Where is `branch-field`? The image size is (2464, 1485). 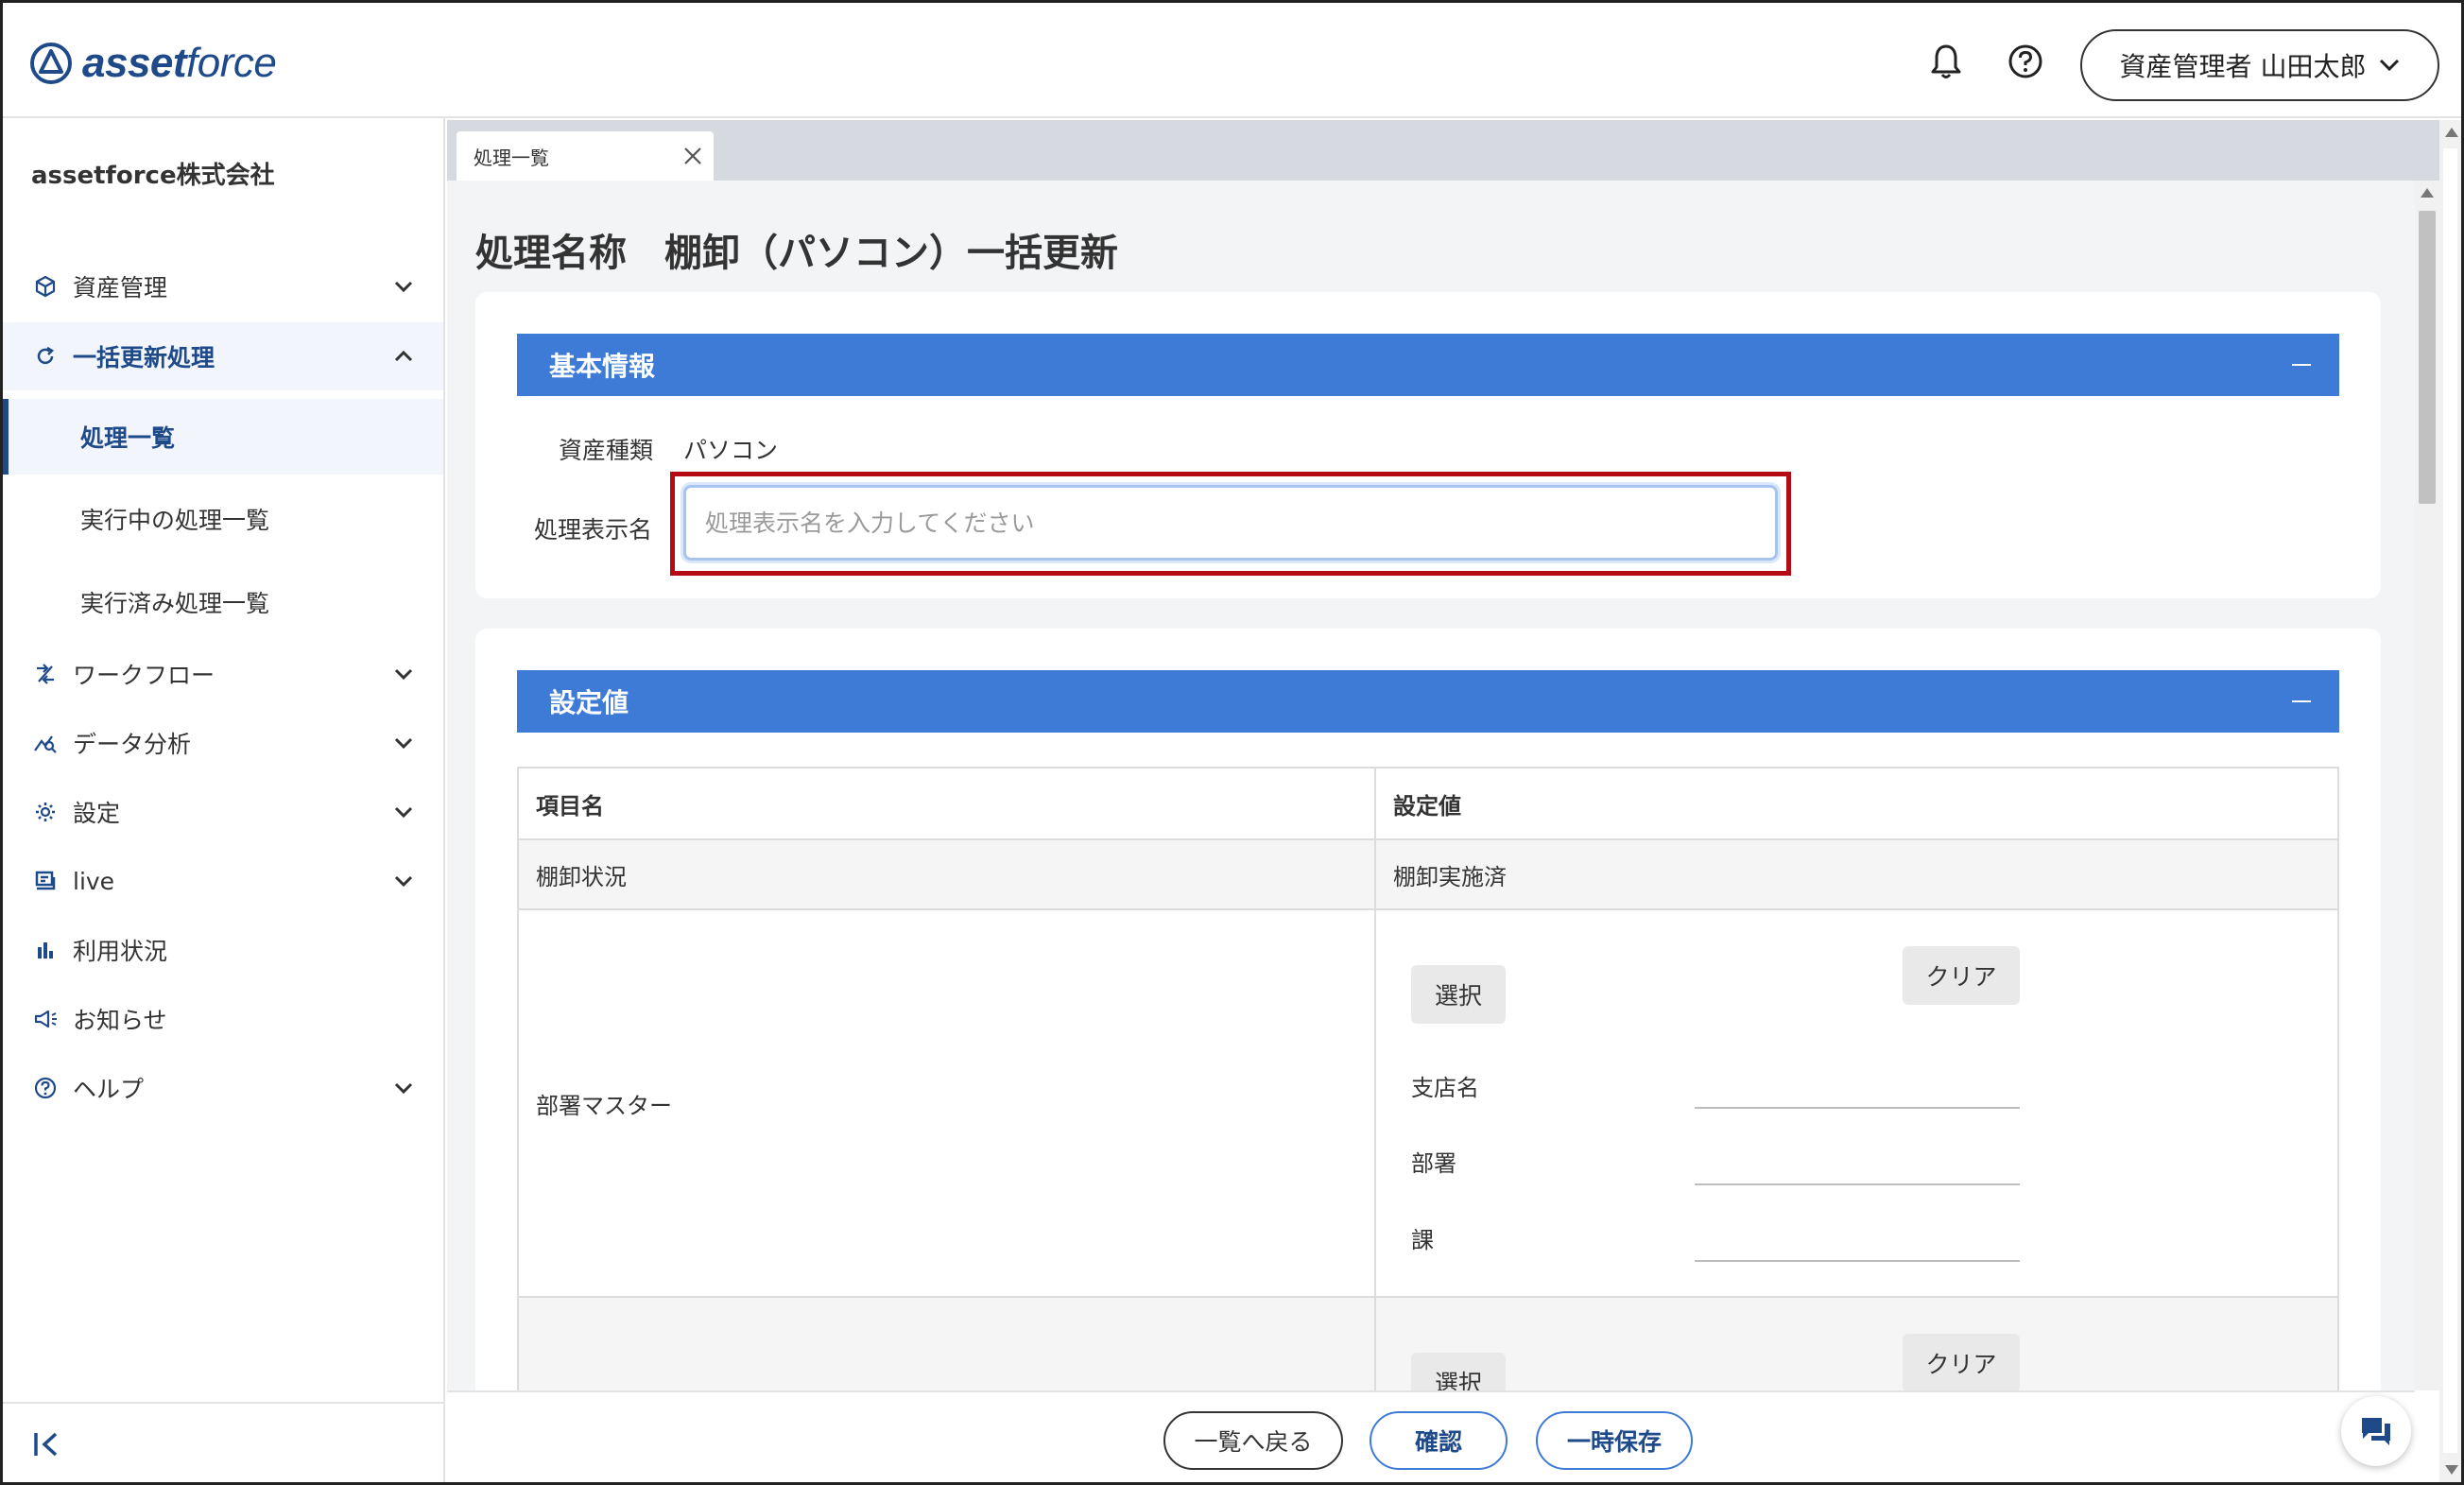 branch-field is located at coordinates (1857, 1108).